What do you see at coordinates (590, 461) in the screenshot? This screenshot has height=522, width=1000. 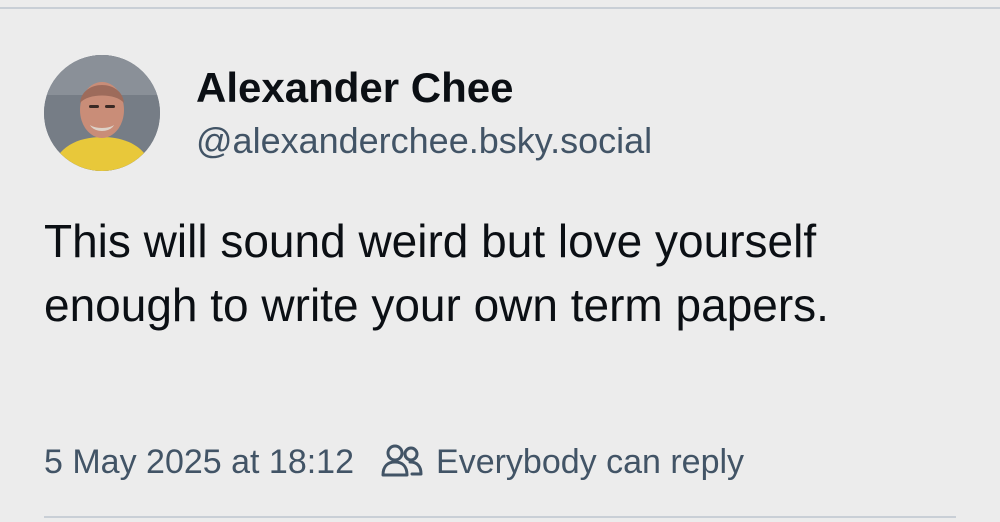 I see `reply-setting-label: Everybody can reply` at bounding box center [590, 461].